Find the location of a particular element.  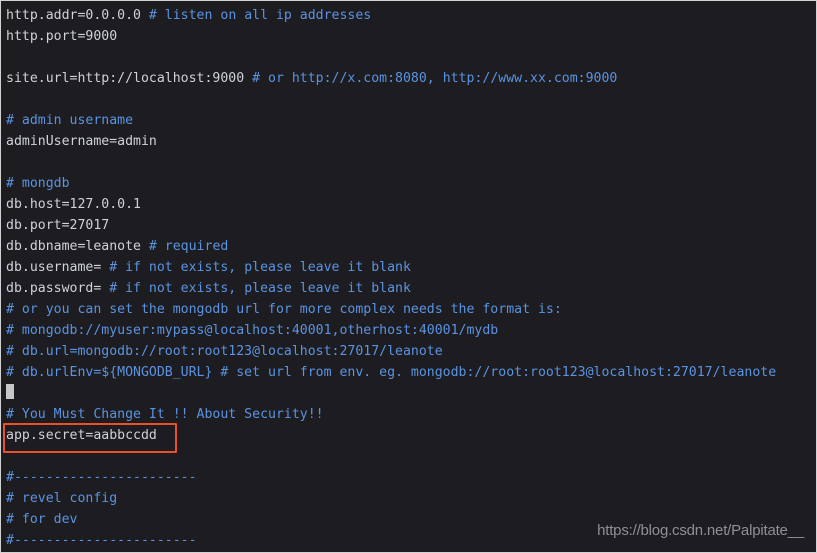

config-comment-text: # listen on all ip addresses is located at coordinates (260, 15).